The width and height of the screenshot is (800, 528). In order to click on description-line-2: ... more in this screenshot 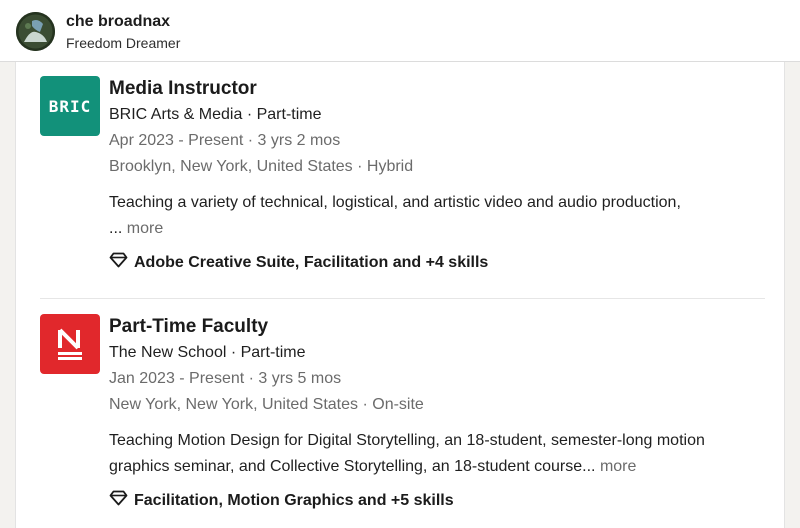, I will do `click(439, 229)`.